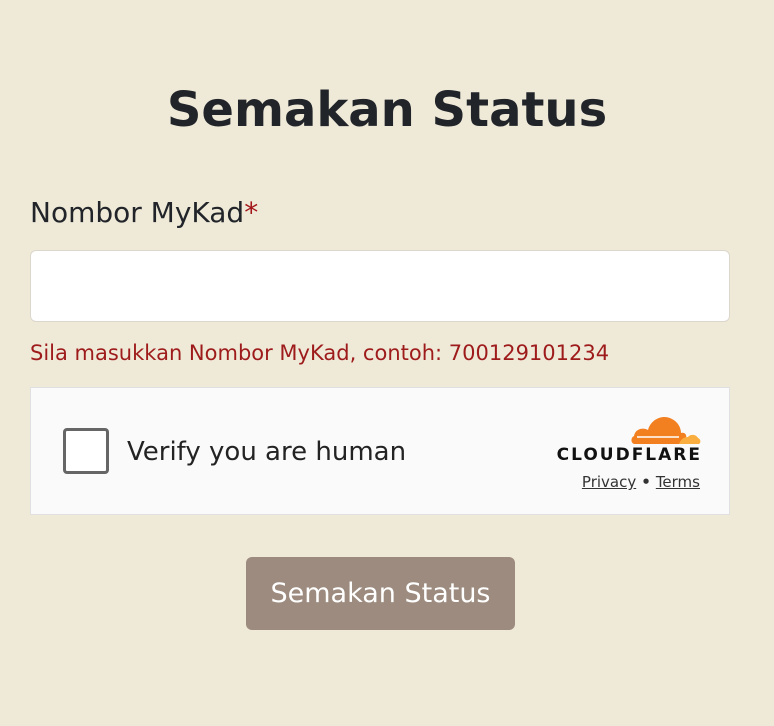 Image resolution: width=774 pixels, height=726 pixels. I want to click on terms-link: Terms, so click(678, 482).